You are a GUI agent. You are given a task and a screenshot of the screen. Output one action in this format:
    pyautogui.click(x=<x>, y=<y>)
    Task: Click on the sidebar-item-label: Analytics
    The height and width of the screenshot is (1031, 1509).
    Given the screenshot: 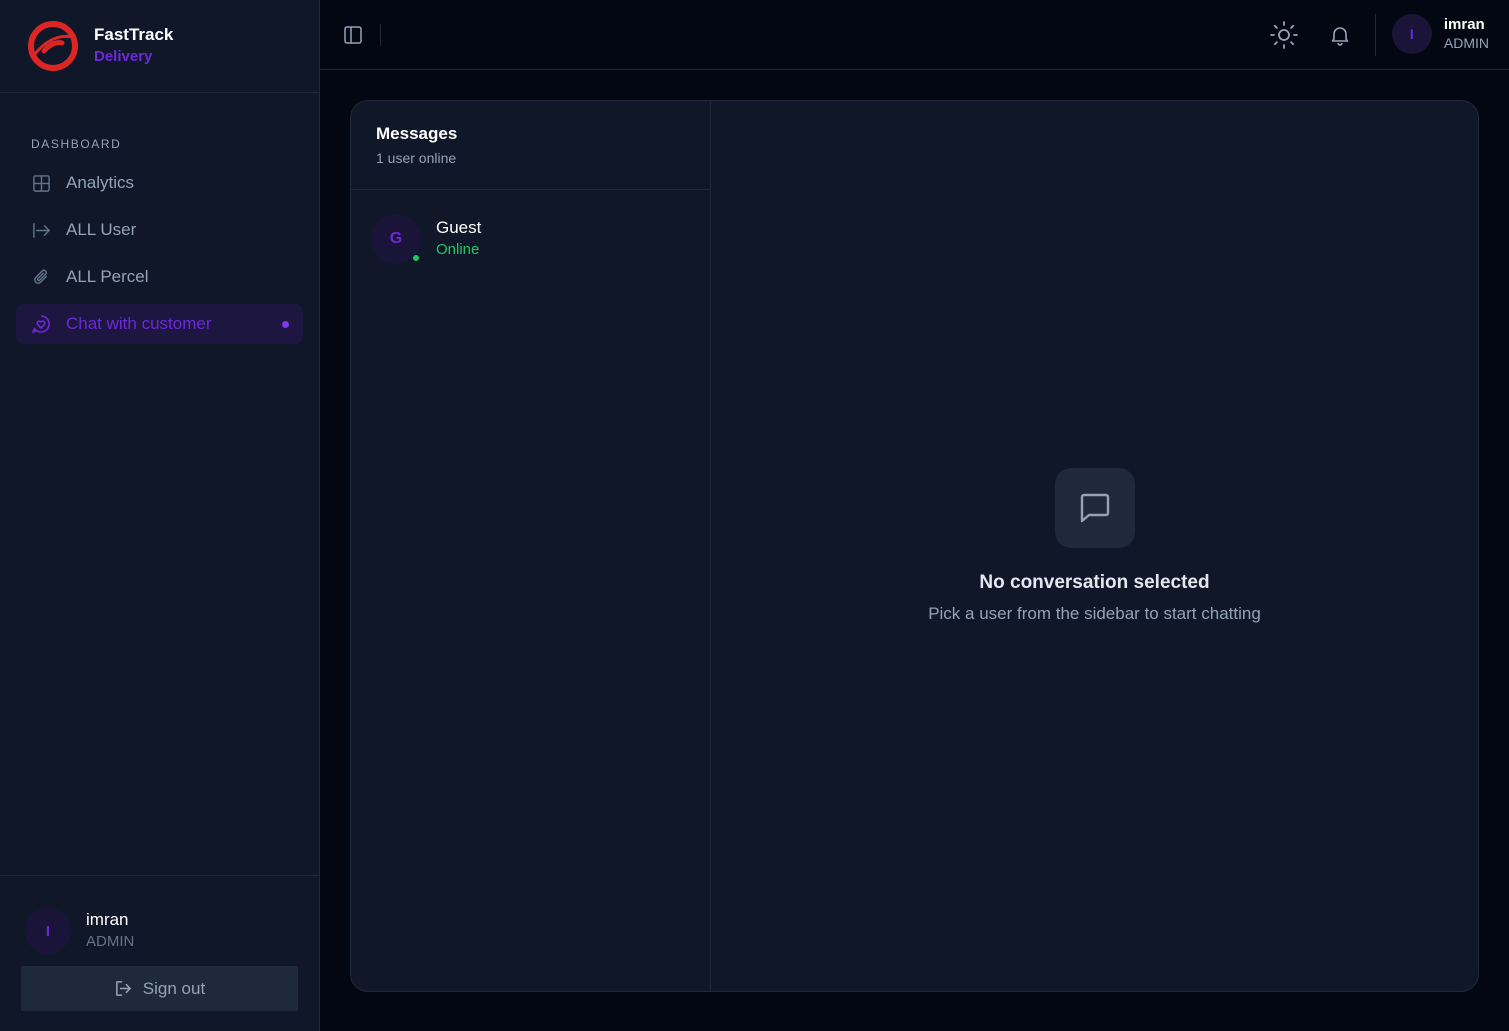 What is the action you would take?
    pyautogui.click(x=100, y=182)
    